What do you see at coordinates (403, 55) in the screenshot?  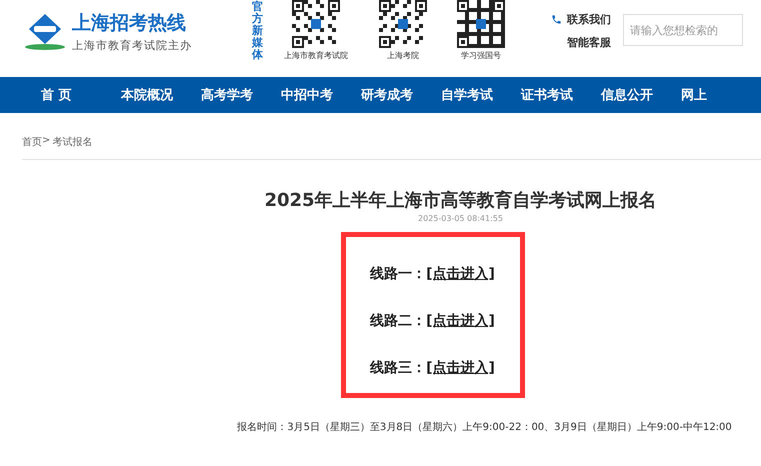 I see `qr-code-label: 上海考院` at bounding box center [403, 55].